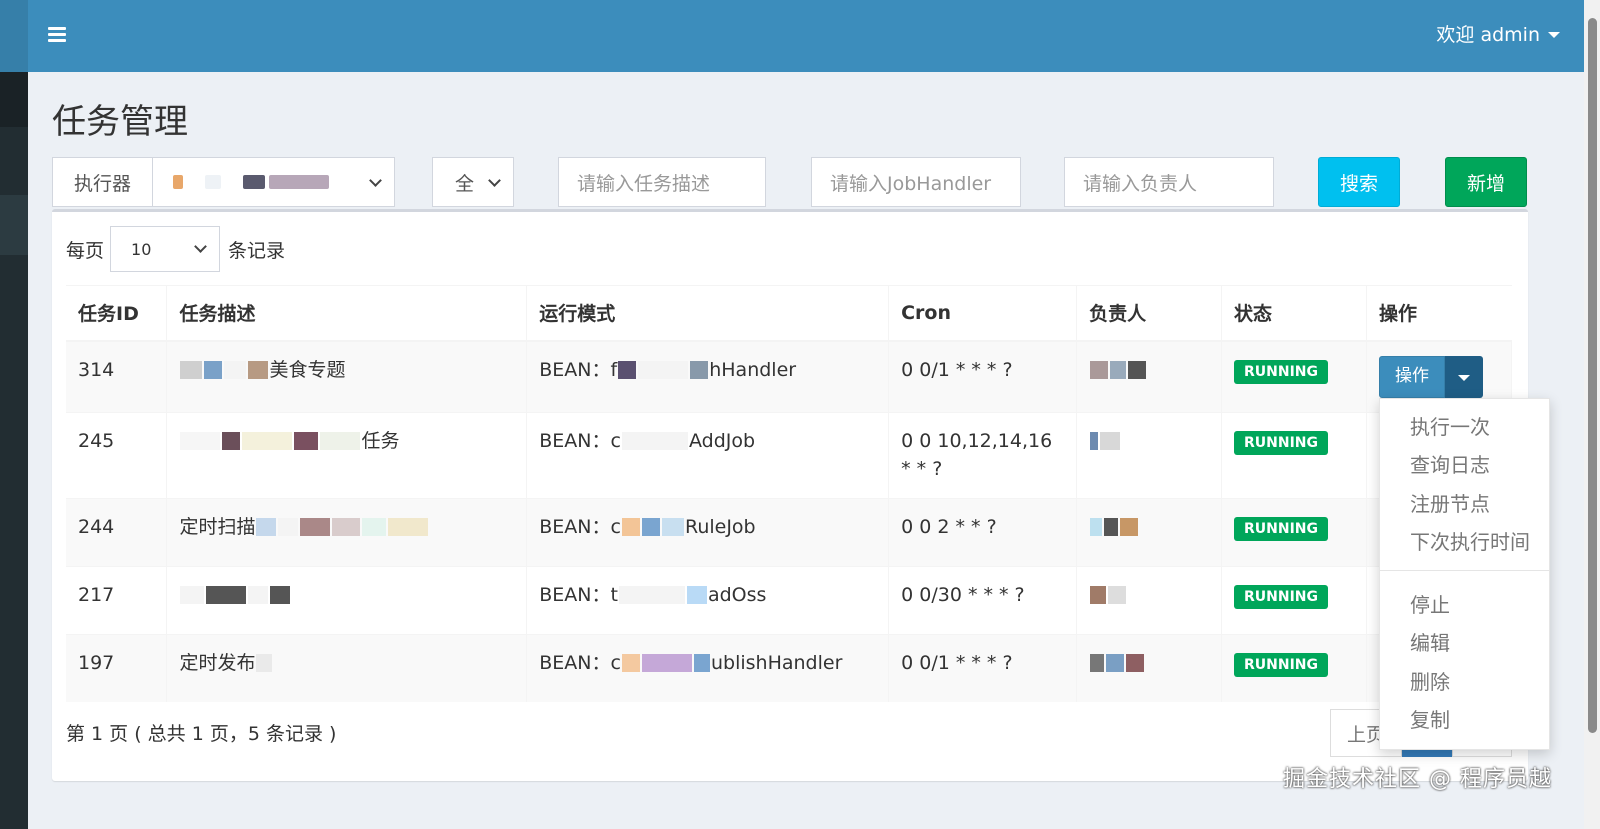 This screenshot has height=829, width=1600. What do you see at coordinates (1464, 502) in the screenshot?
I see `menu-item-registry-nodes: 注册节点` at bounding box center [1464, 502].